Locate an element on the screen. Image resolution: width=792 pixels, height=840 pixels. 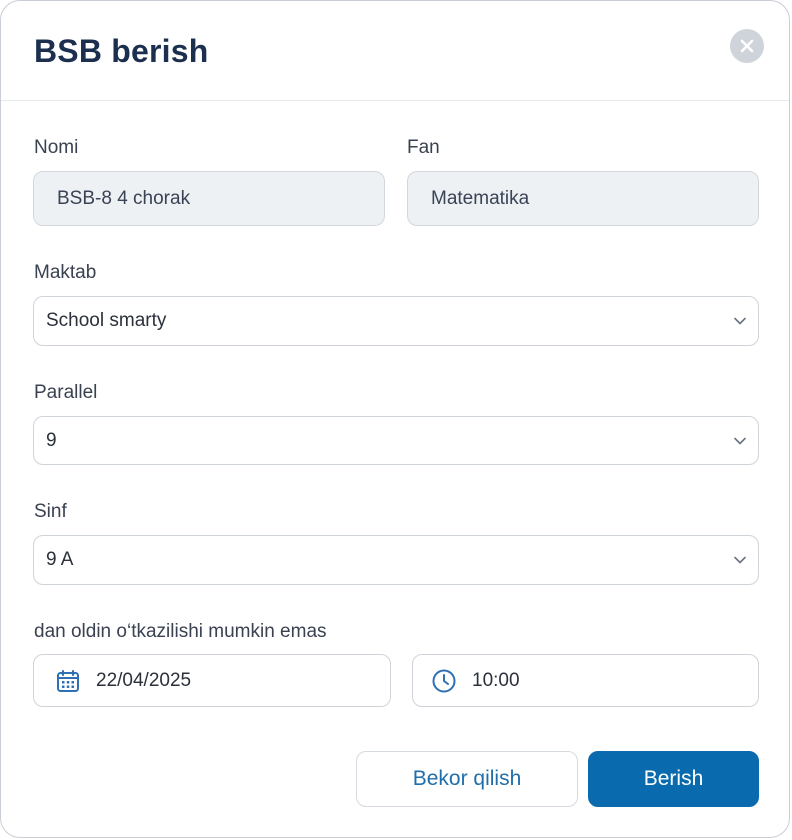
time-input: 10:00 is located at coordinates (585, 680).